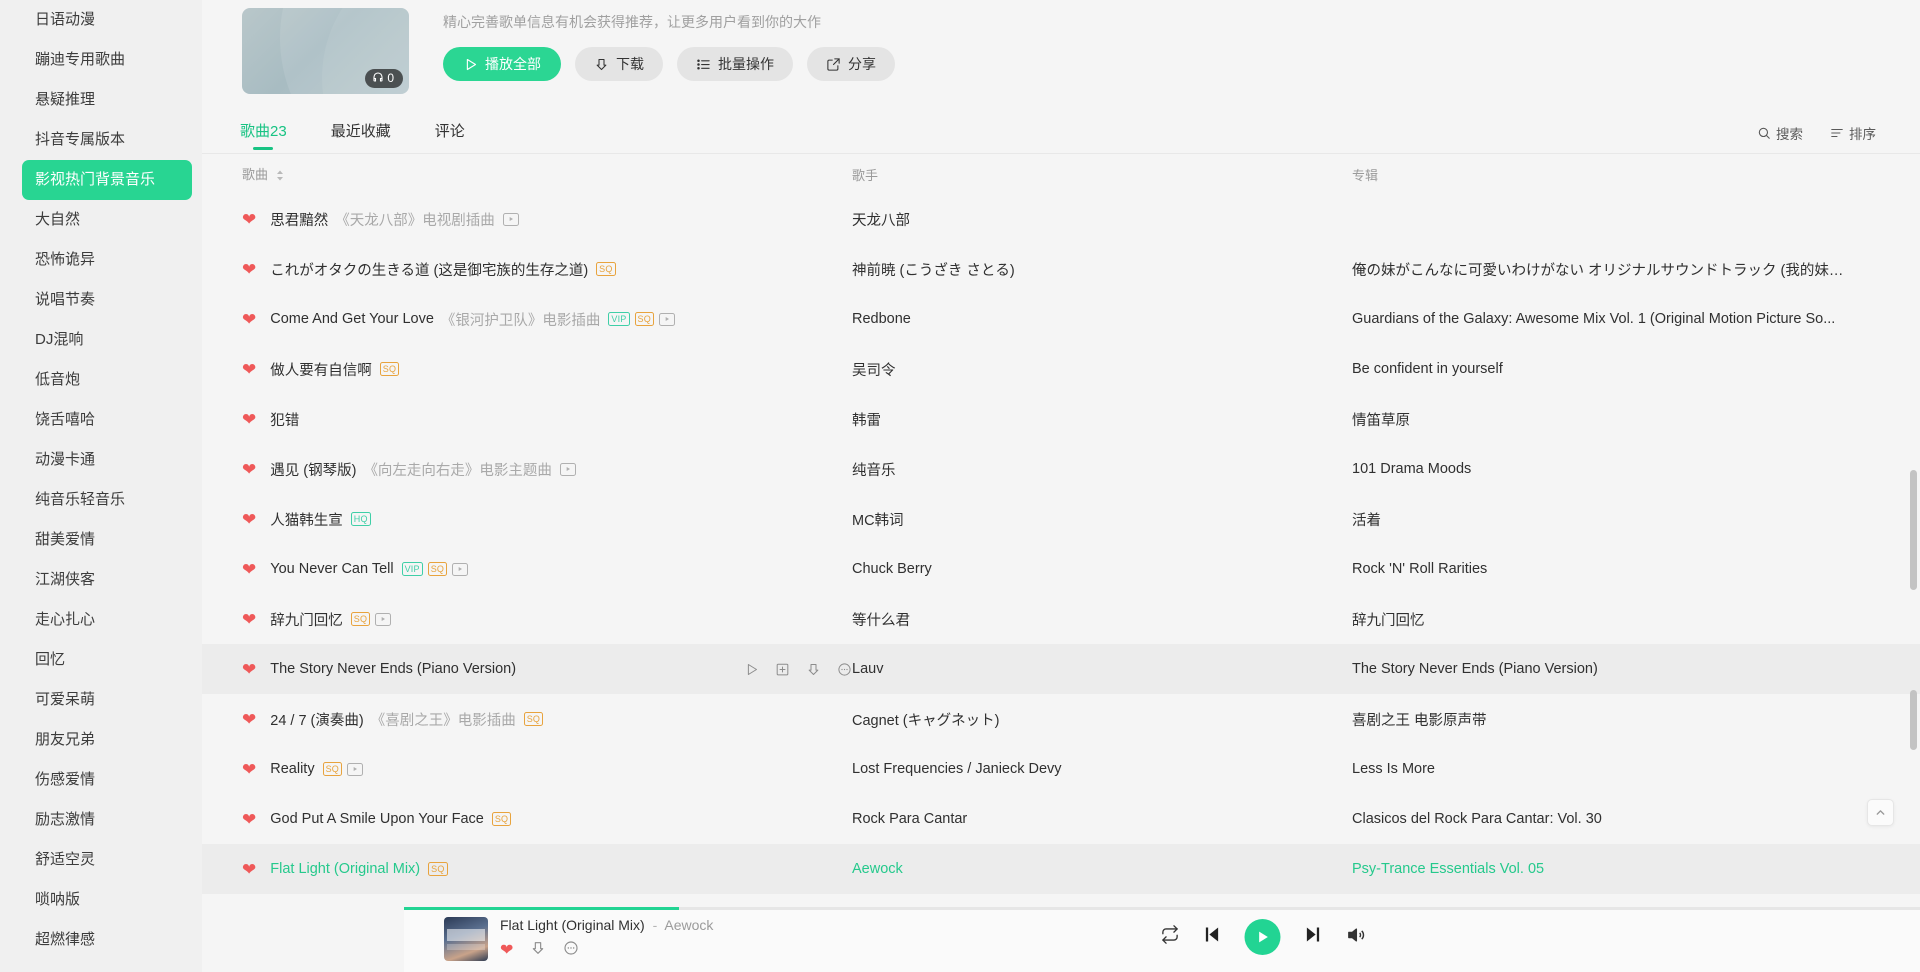  What do you see at coordinates (1880, 812) in the screenshot?
I see `back-to-top-button` at bounding box center [1880, 812].